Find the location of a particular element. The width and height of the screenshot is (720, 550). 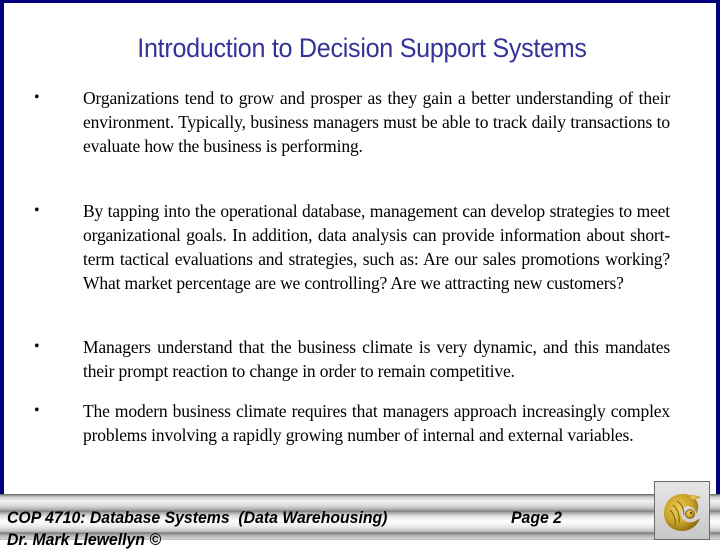

logo-box is located at coordinates (682, 510).